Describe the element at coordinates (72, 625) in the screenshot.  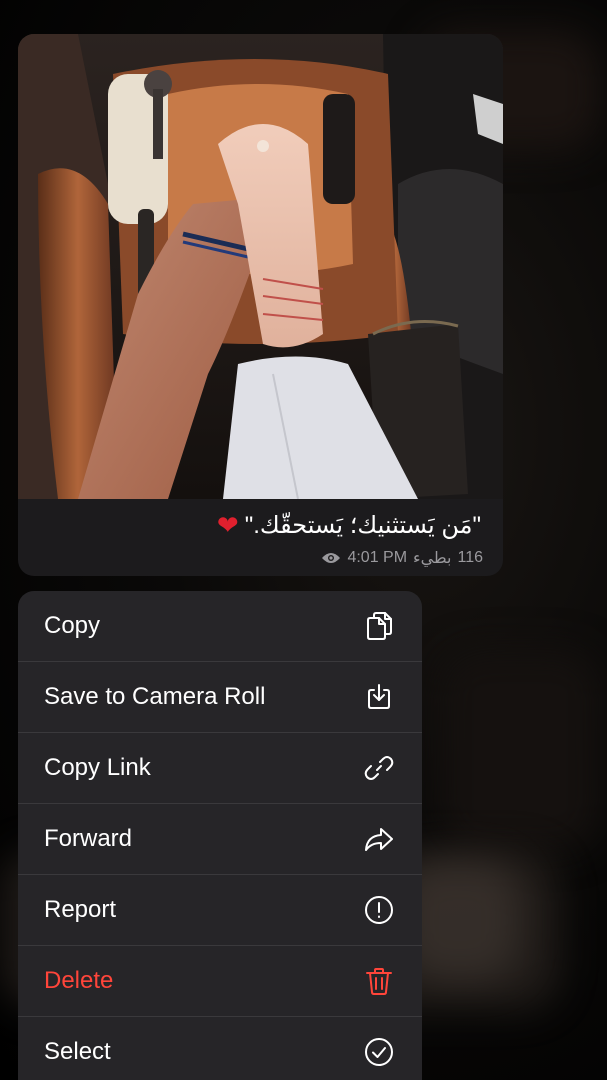
I see `menu-item-label: Copy` at that location.